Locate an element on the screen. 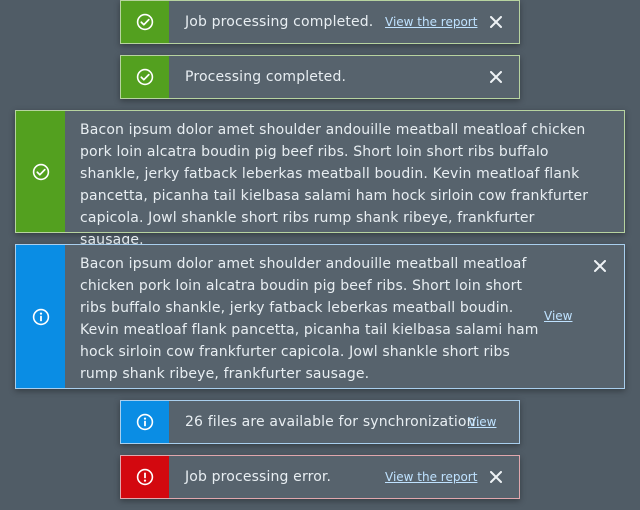 This screenshot has width=640, height=510. toast-processing-completed: Processing completed. is located at coordinates (320, 77).